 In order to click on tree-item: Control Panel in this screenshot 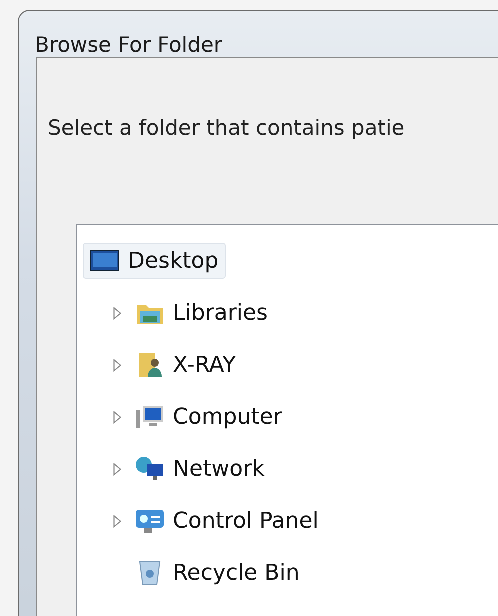, I will do `click(227, 521)`.